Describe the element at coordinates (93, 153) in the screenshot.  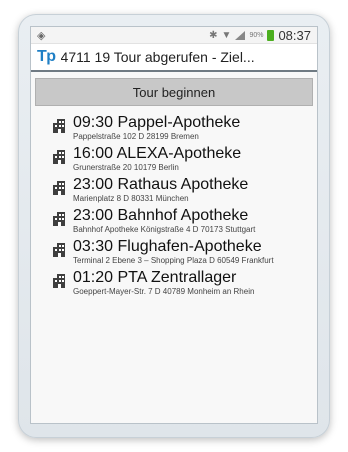
I see `stop-time: 16:00` at that location.